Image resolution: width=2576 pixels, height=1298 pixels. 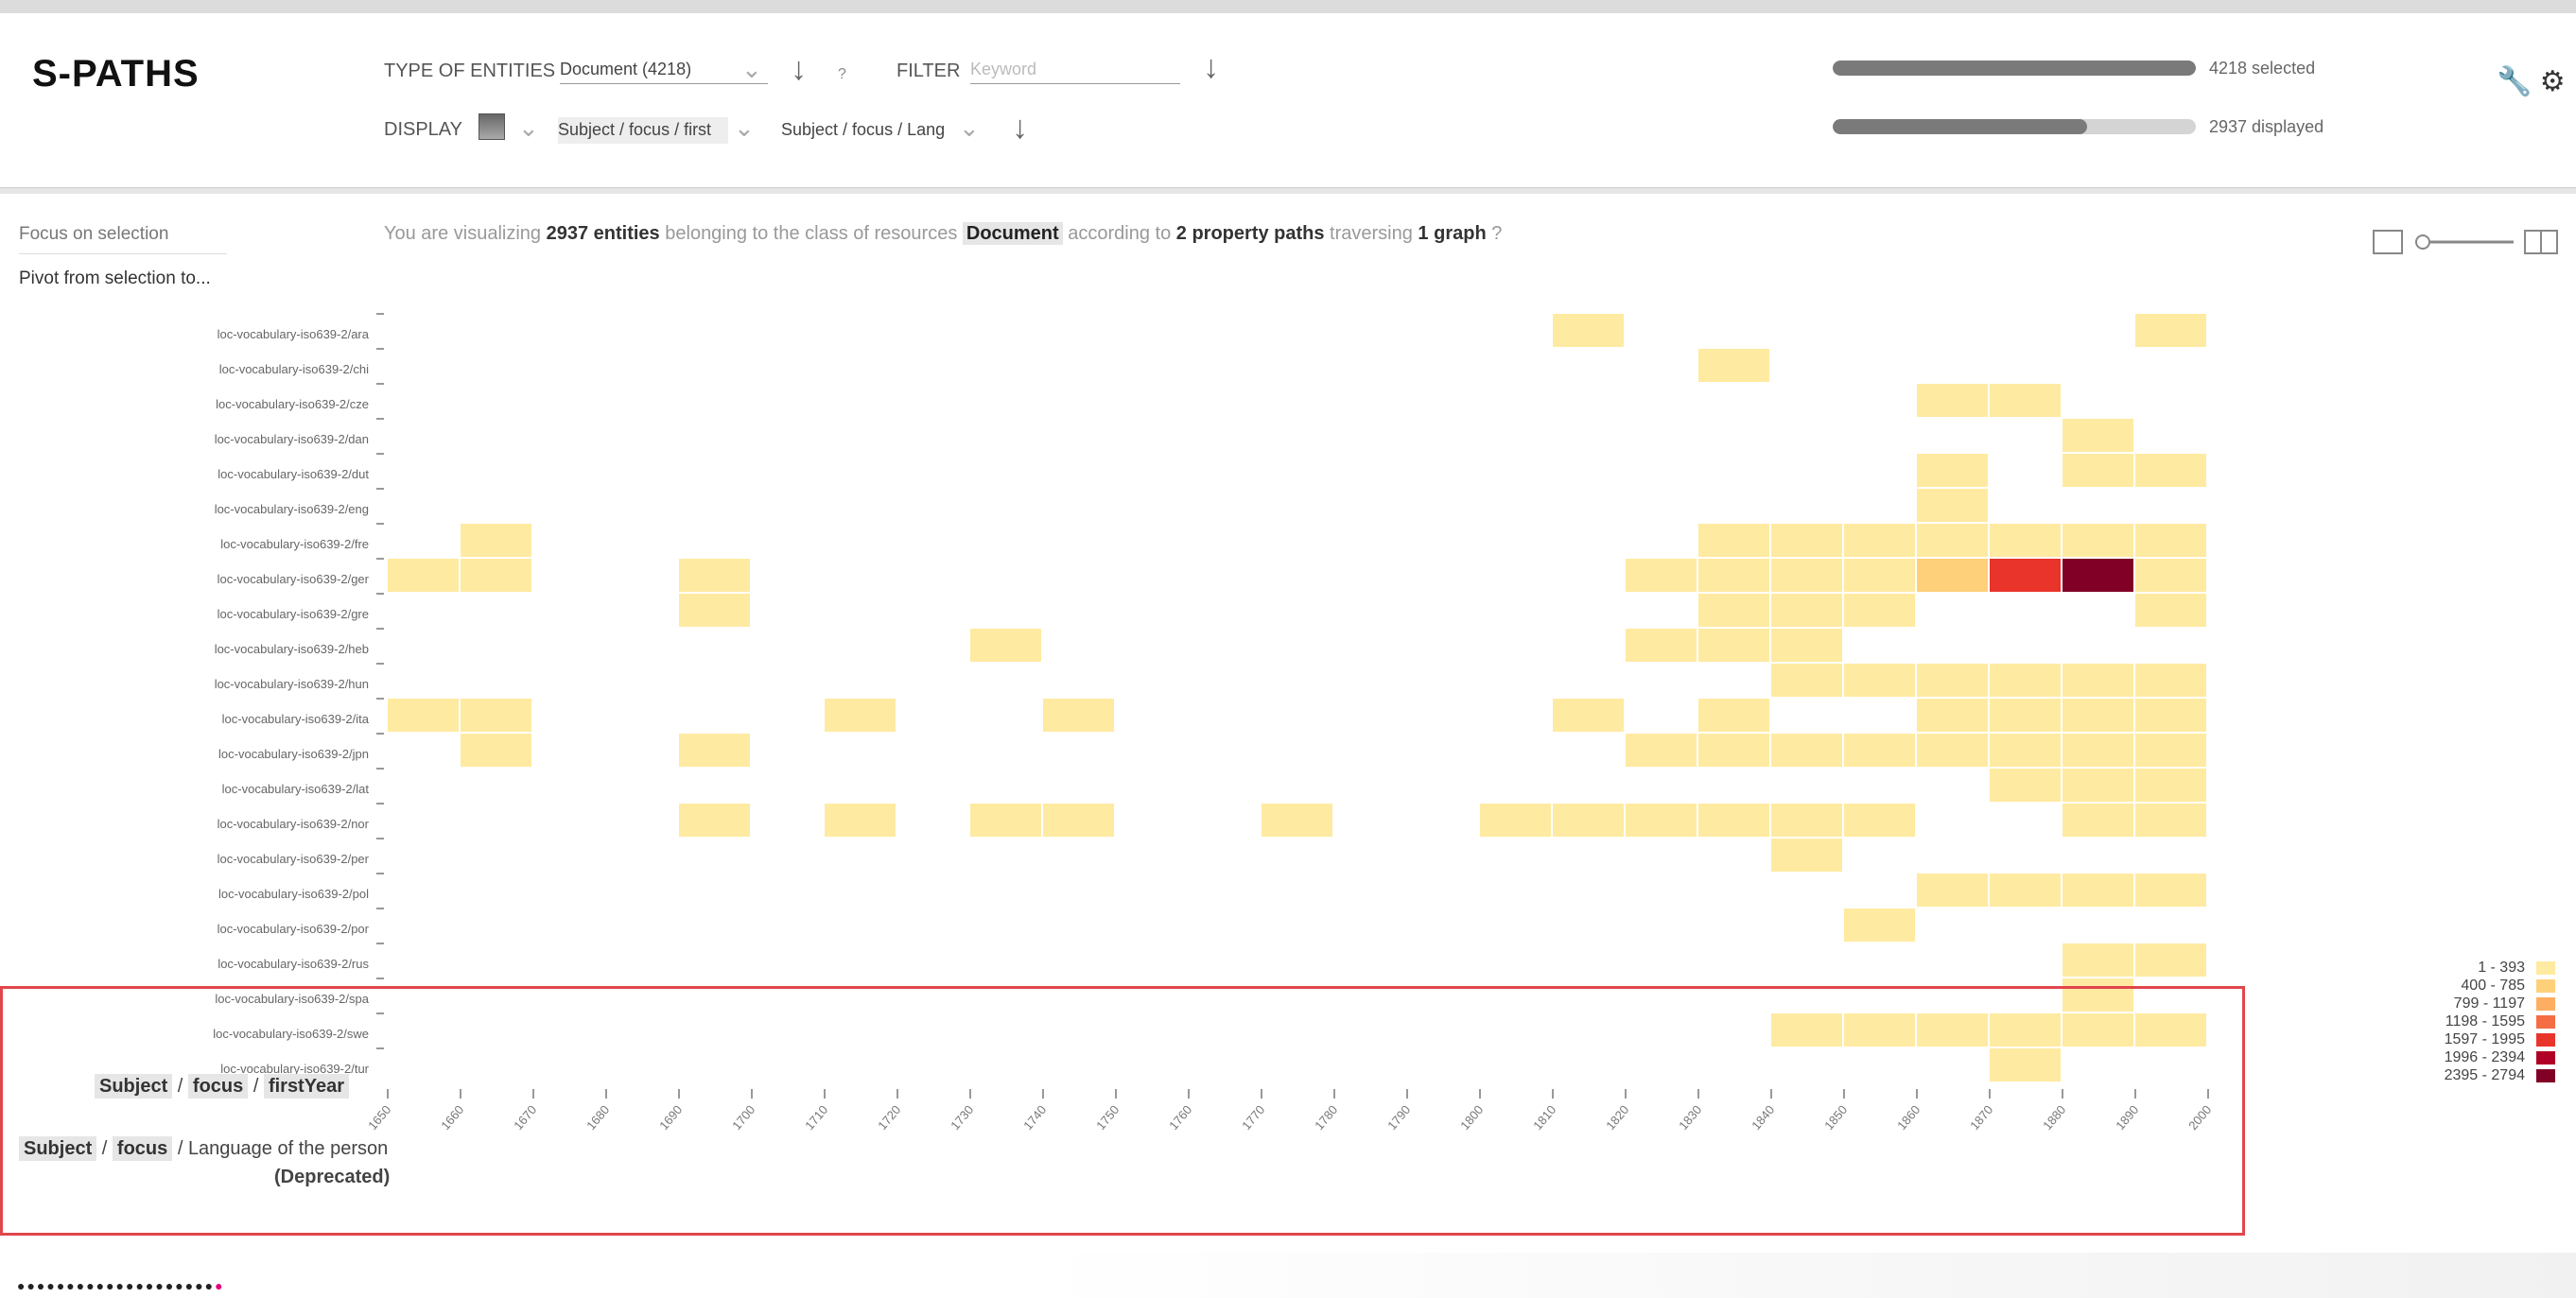 What do you see at coordinates (2014, 69) in the screenshot?
I see `selected-progress-bar` at bounding box center [2014, 69].